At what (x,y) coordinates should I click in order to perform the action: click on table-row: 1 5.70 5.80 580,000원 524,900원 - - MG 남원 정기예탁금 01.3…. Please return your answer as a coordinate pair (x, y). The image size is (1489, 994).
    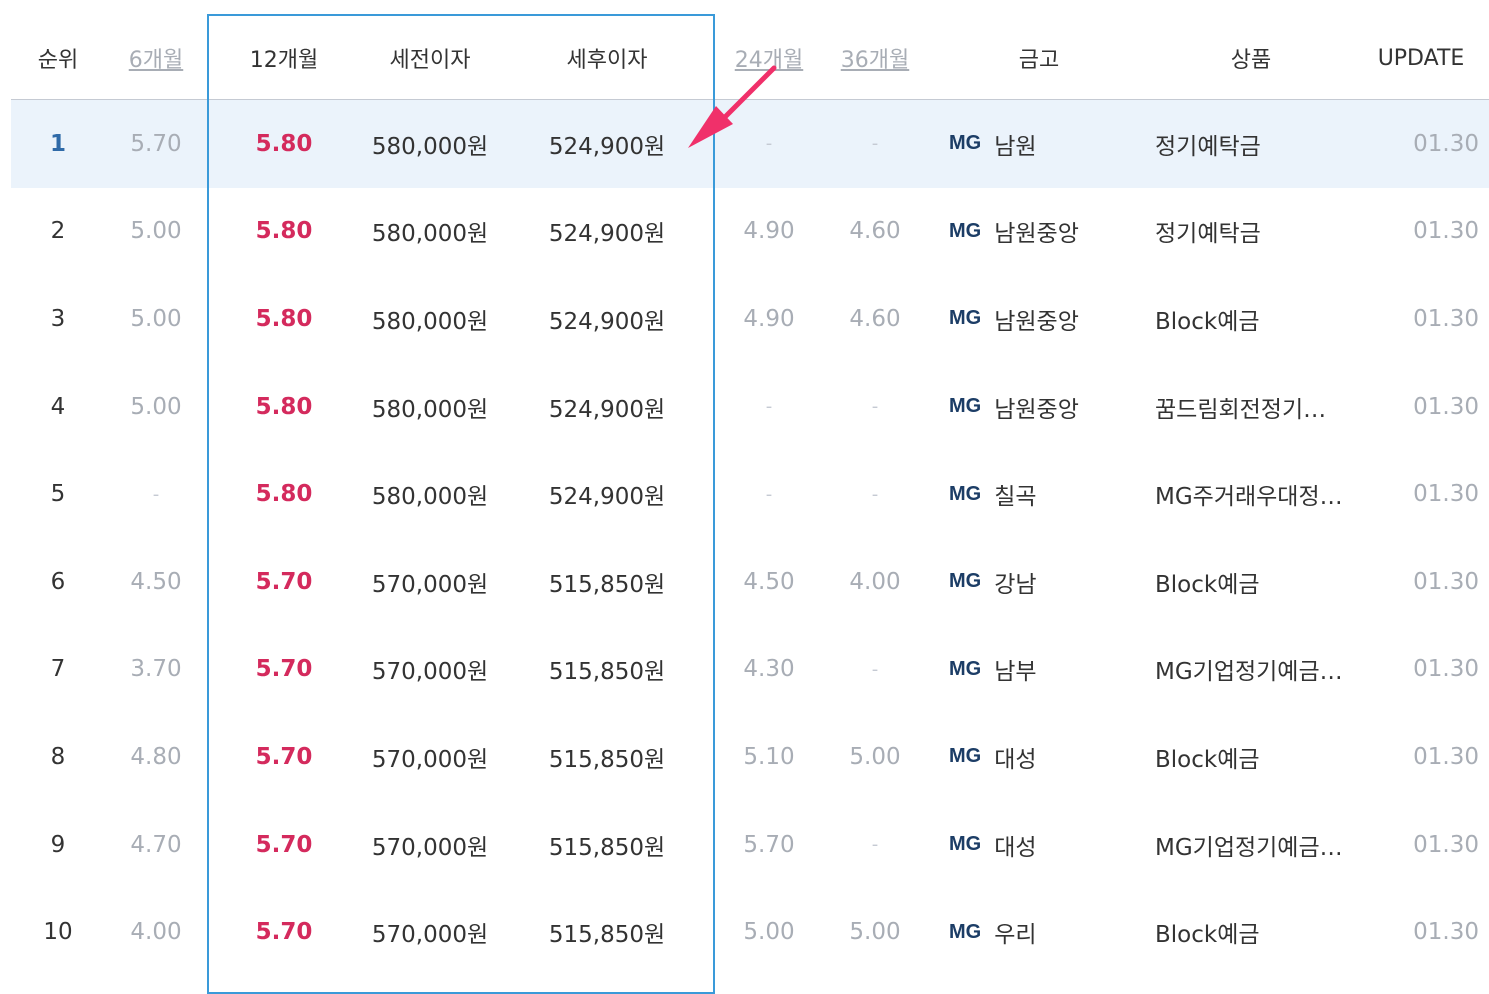
    Looking at the image, I should click on (750, 144).